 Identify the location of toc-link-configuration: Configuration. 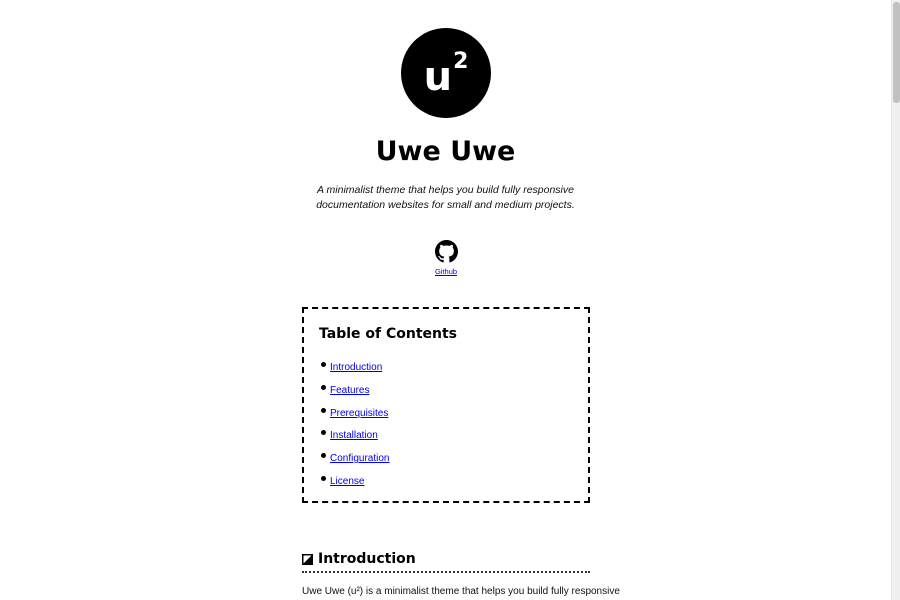
(359, 458).